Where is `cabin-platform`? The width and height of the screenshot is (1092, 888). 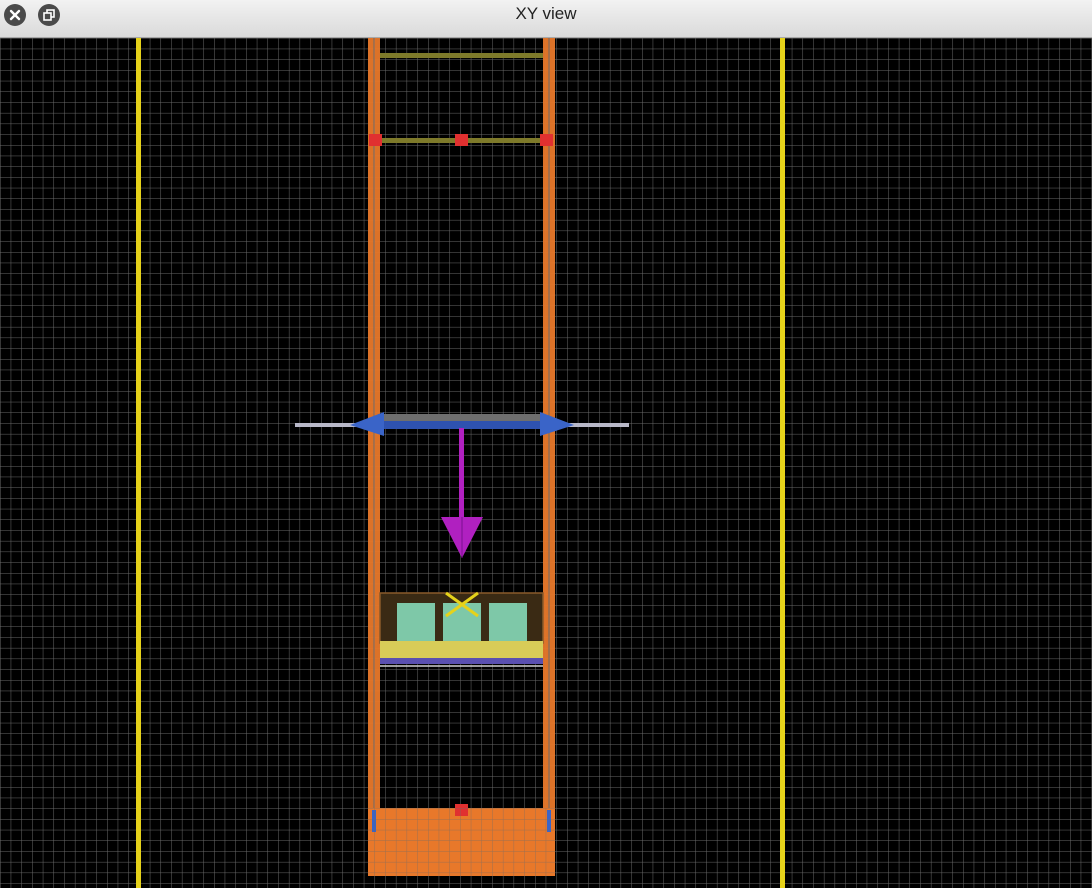 cabin-platform is located at coordinates (461, 649).